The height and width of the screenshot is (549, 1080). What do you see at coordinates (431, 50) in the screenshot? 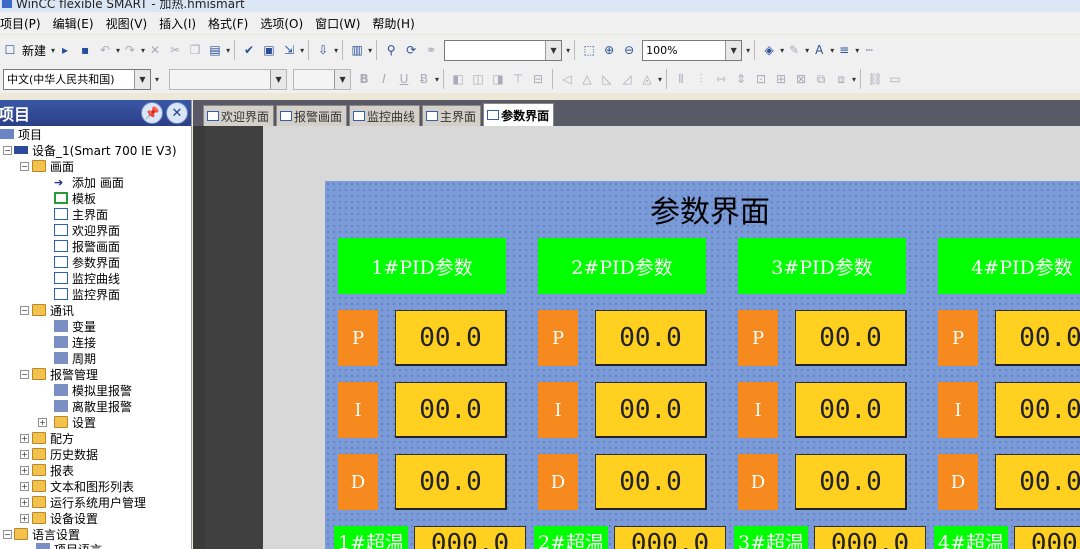
I see `cross-ref-icon: ⚭` at bounding box center [431, 50].